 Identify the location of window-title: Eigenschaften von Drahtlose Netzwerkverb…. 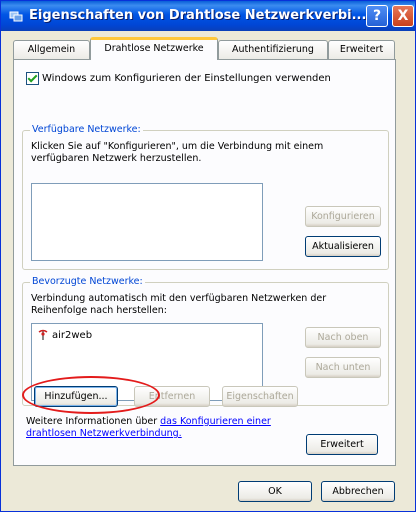
(198, 15).